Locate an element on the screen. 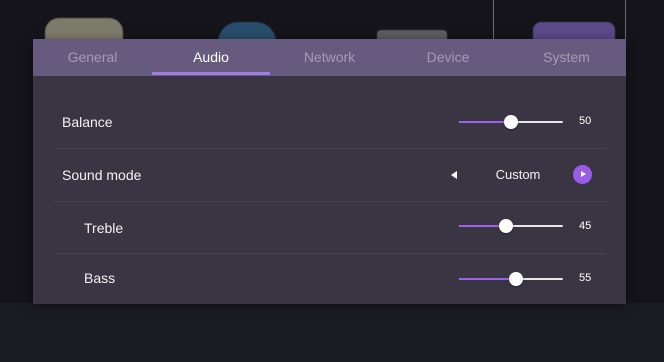 The height and width of the screenshot is (362, 664). bass-row: Bass 55 is located at coordinates (329, 278).